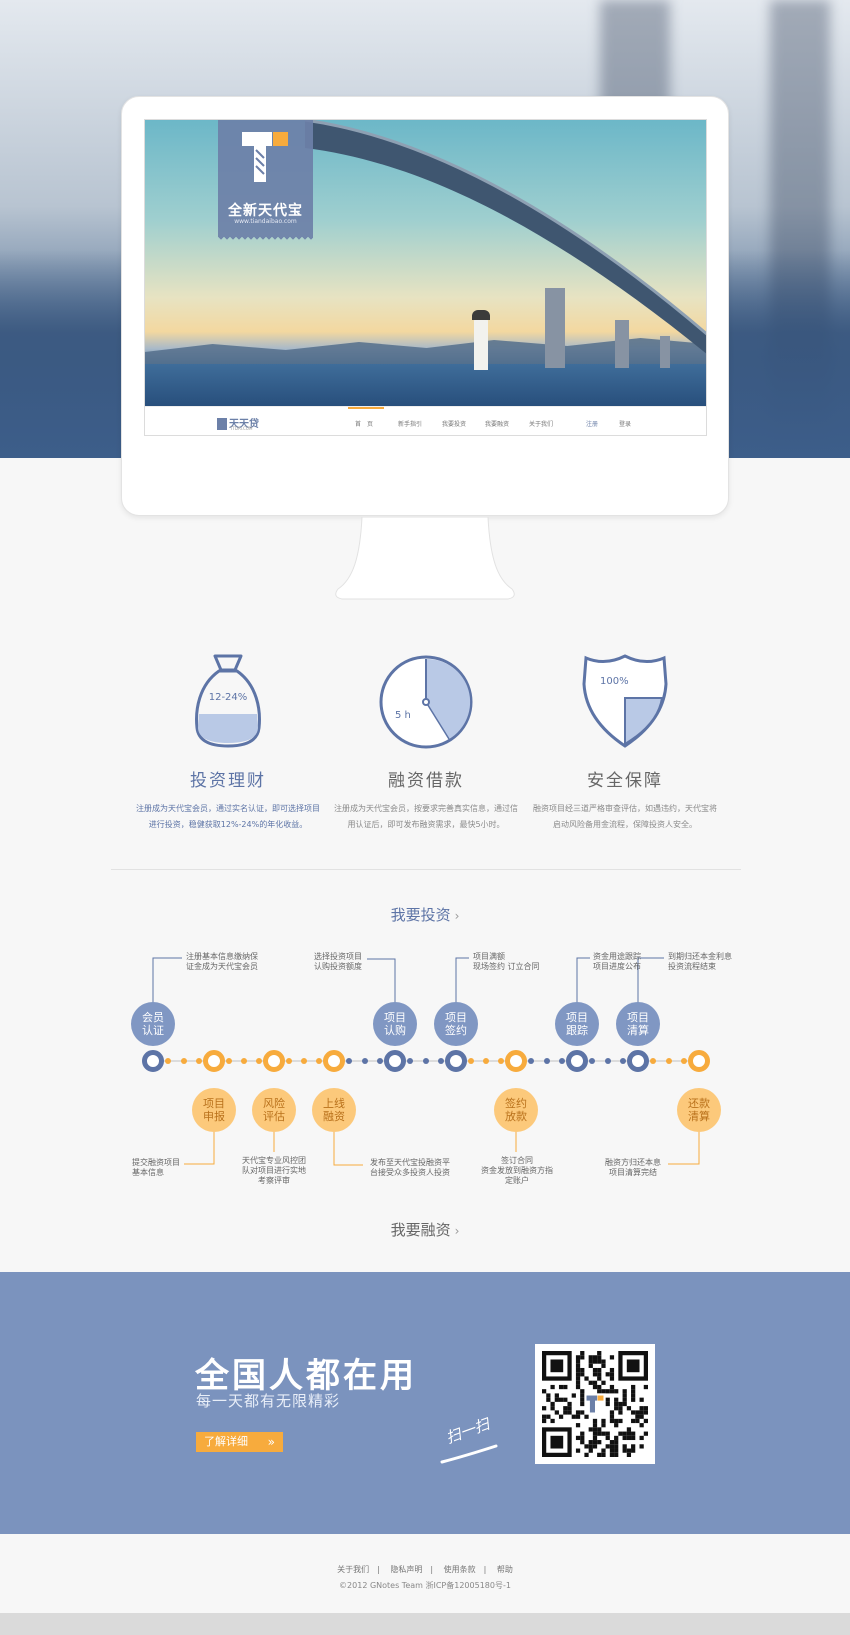 The image size is (850, 1635). Describe the element at coordinates (456, 1024) in the screenshot. I see `step-project-sign: 项目 签约` at that location.